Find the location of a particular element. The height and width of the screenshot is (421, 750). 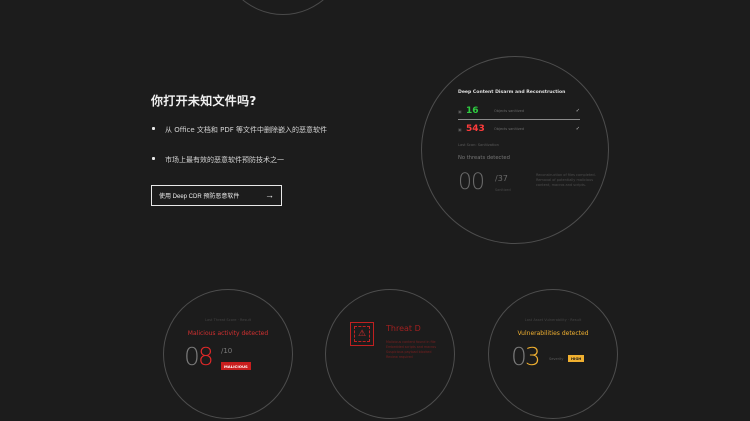

threat-score-value: 08 is located at coordinates (199, 356).